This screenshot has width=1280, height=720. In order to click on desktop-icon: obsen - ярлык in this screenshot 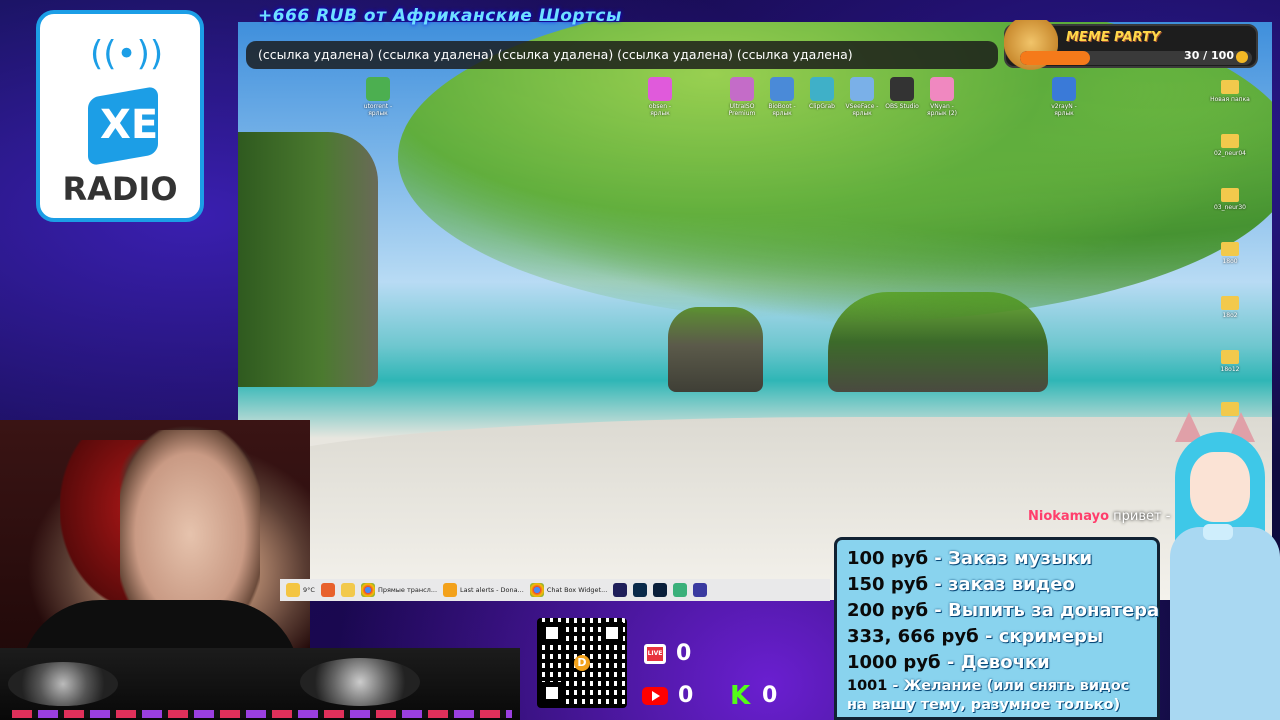, I will do `click(660, 97)`.